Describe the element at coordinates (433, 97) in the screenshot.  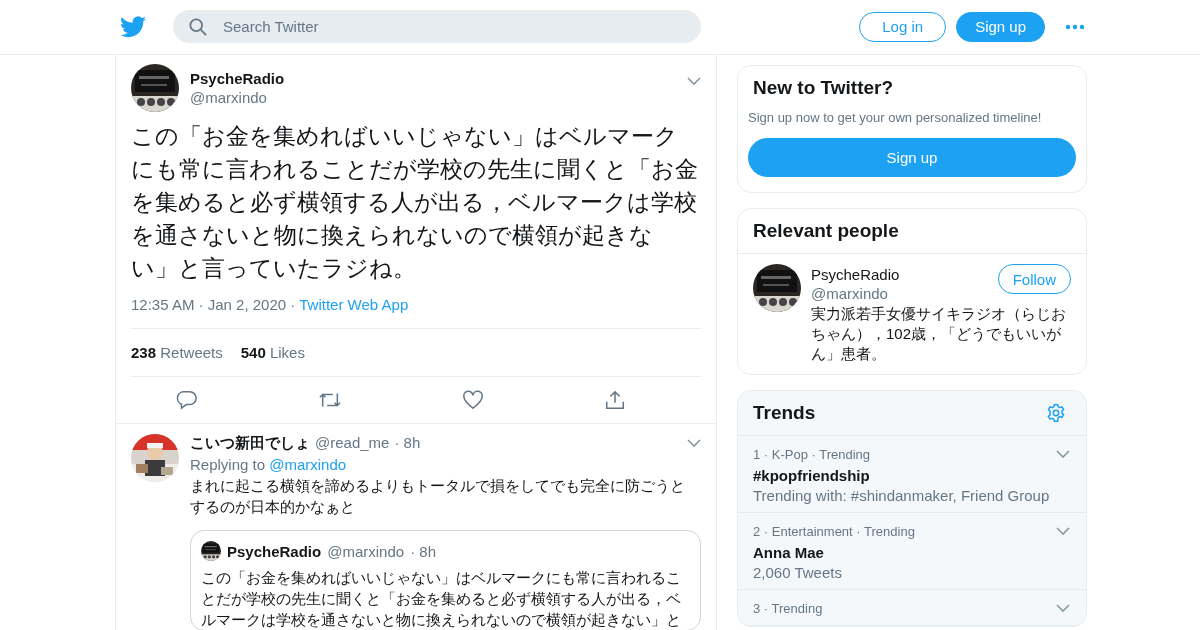
I see `author-handle: @marxindo` at that location.